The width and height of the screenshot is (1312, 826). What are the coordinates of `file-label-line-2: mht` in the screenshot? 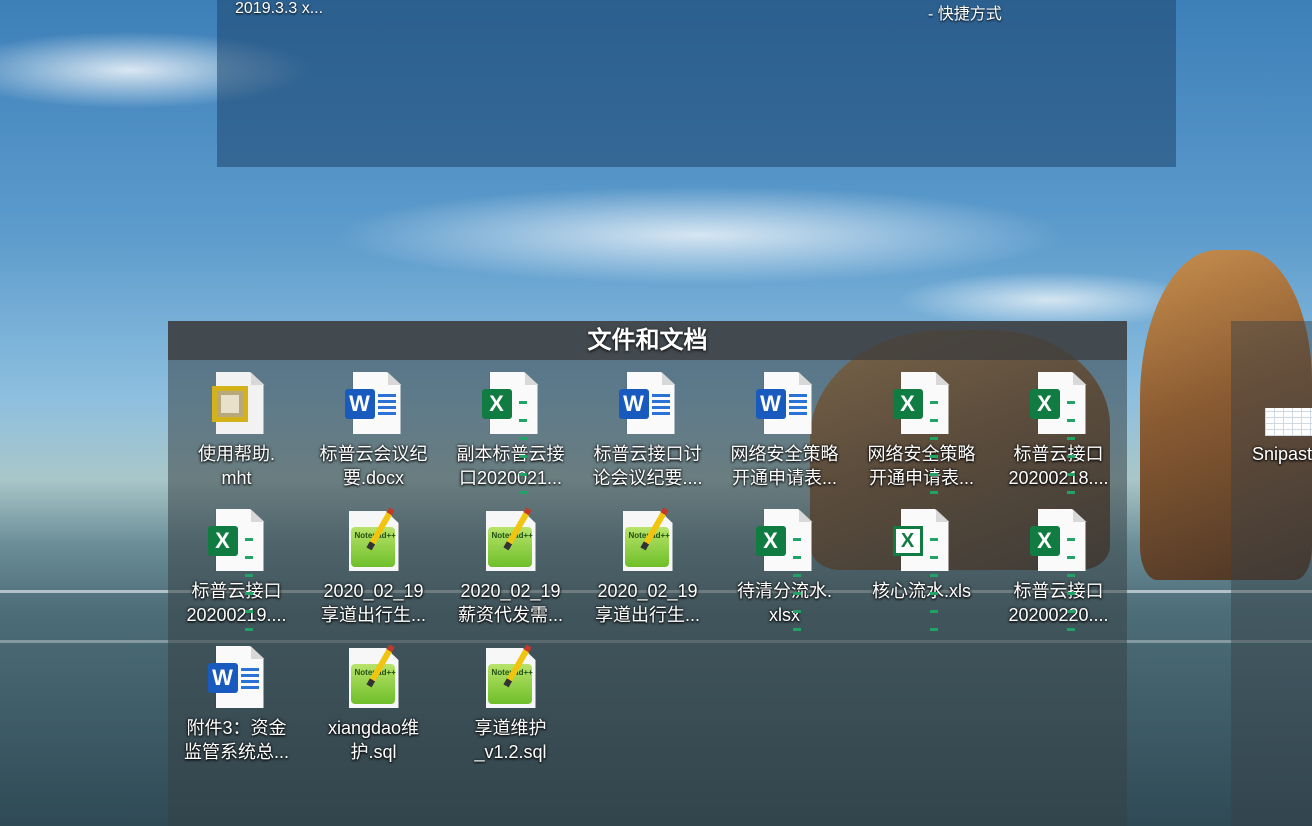 It's located at (236, 478).